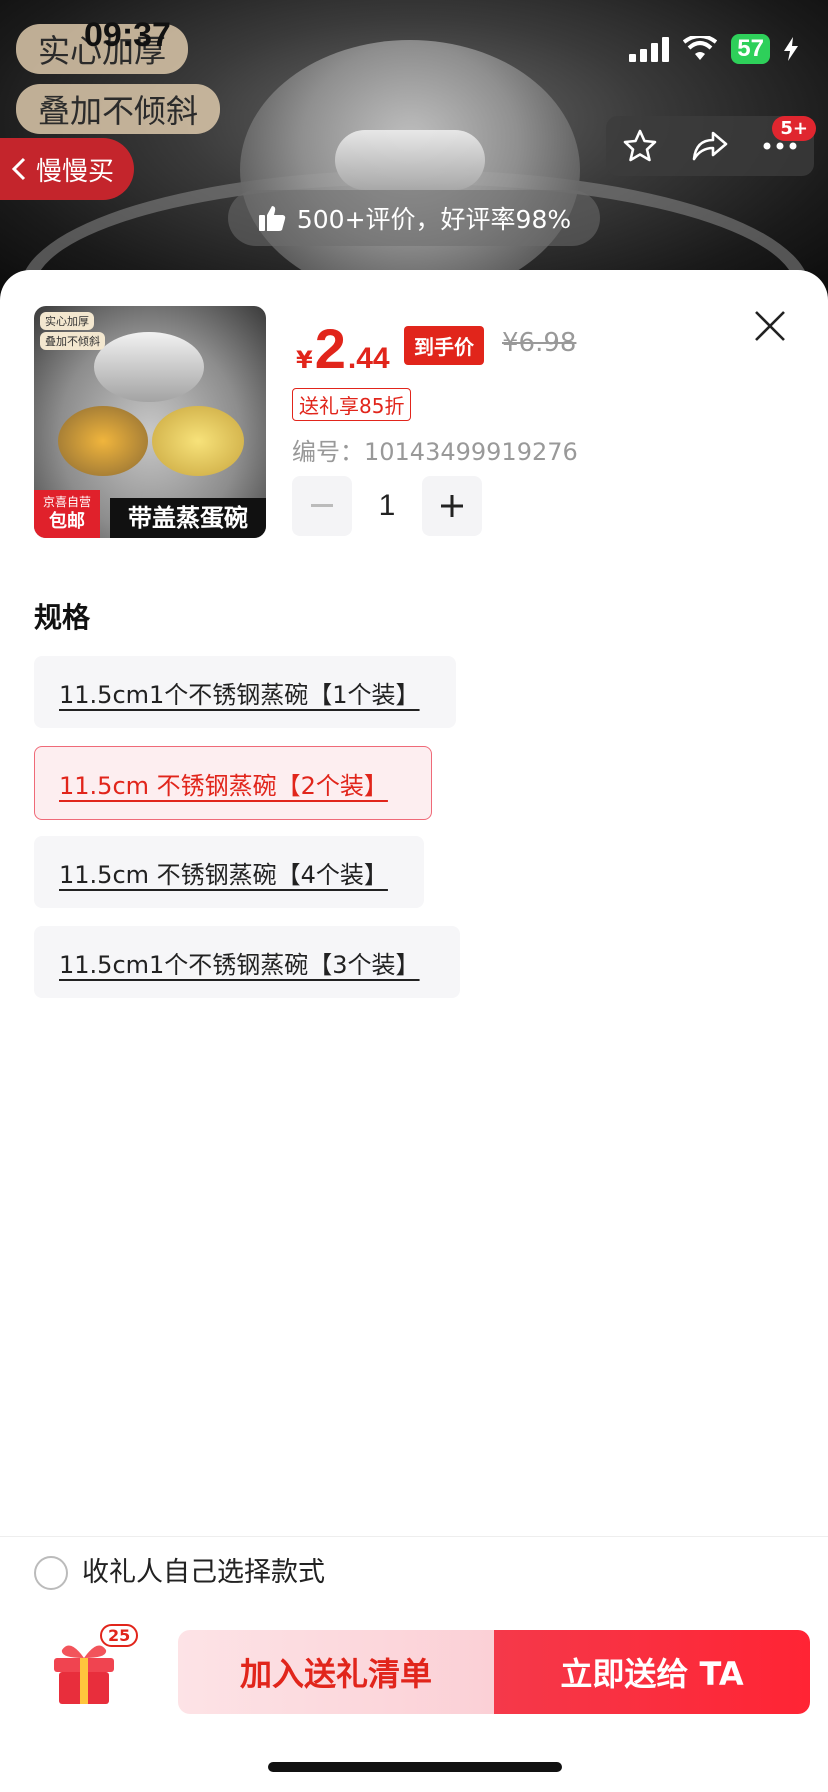  I want to click on plus-icon, so click(452, 506).